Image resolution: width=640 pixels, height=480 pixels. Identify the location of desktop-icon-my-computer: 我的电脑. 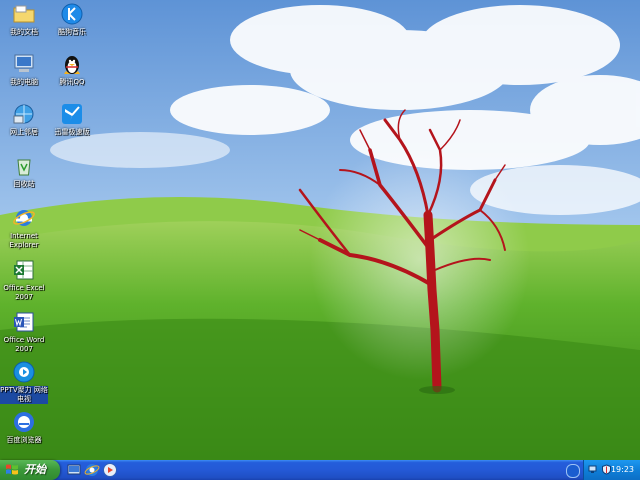
(24, 69).